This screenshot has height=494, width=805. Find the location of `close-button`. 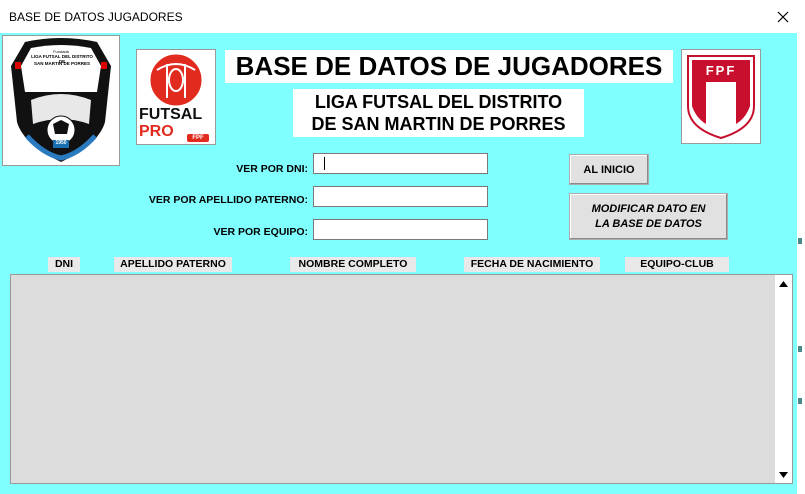

close-button is located at coordinates (783, 17).